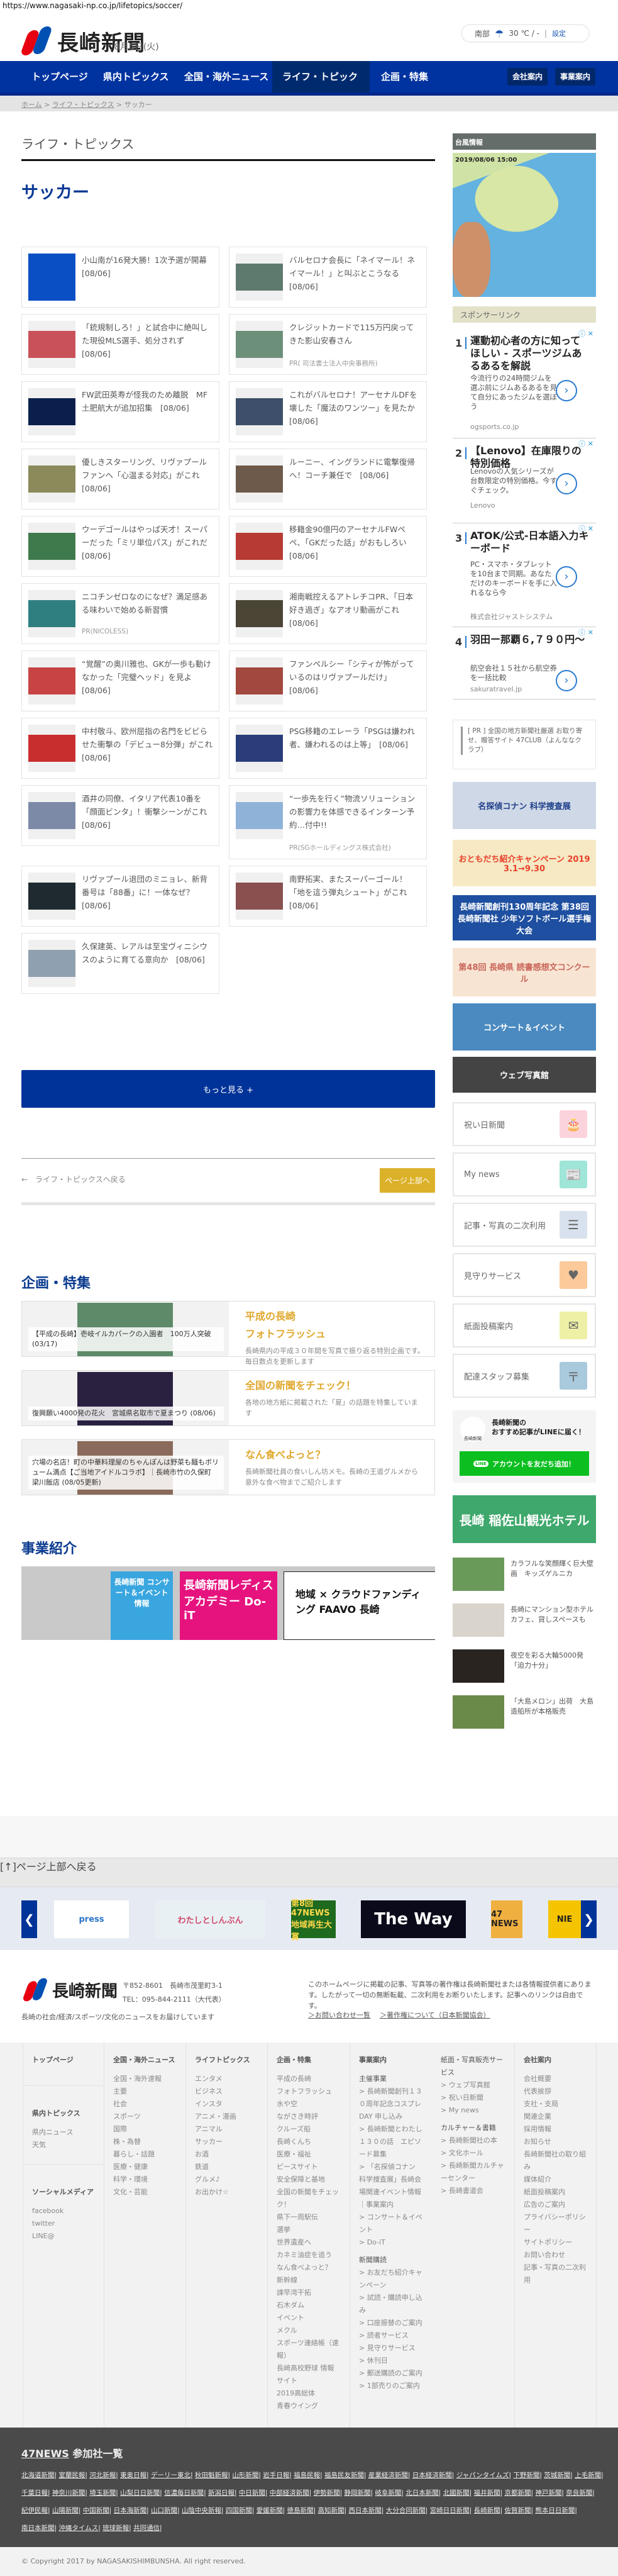  Describe the element at coordinates (506, 1919) in the screenshot. I see `partner-banner: 47 NEWS` at that location.